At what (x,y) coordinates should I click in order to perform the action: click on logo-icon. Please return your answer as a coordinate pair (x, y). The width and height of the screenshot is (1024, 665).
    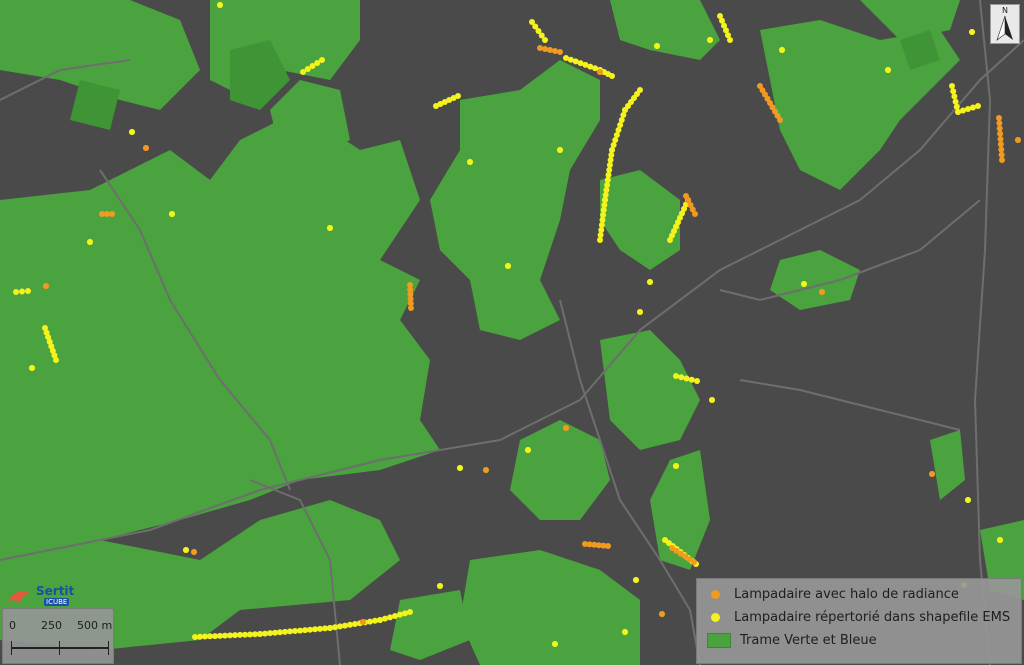
    Looking at the image, I should click on (19, 597).